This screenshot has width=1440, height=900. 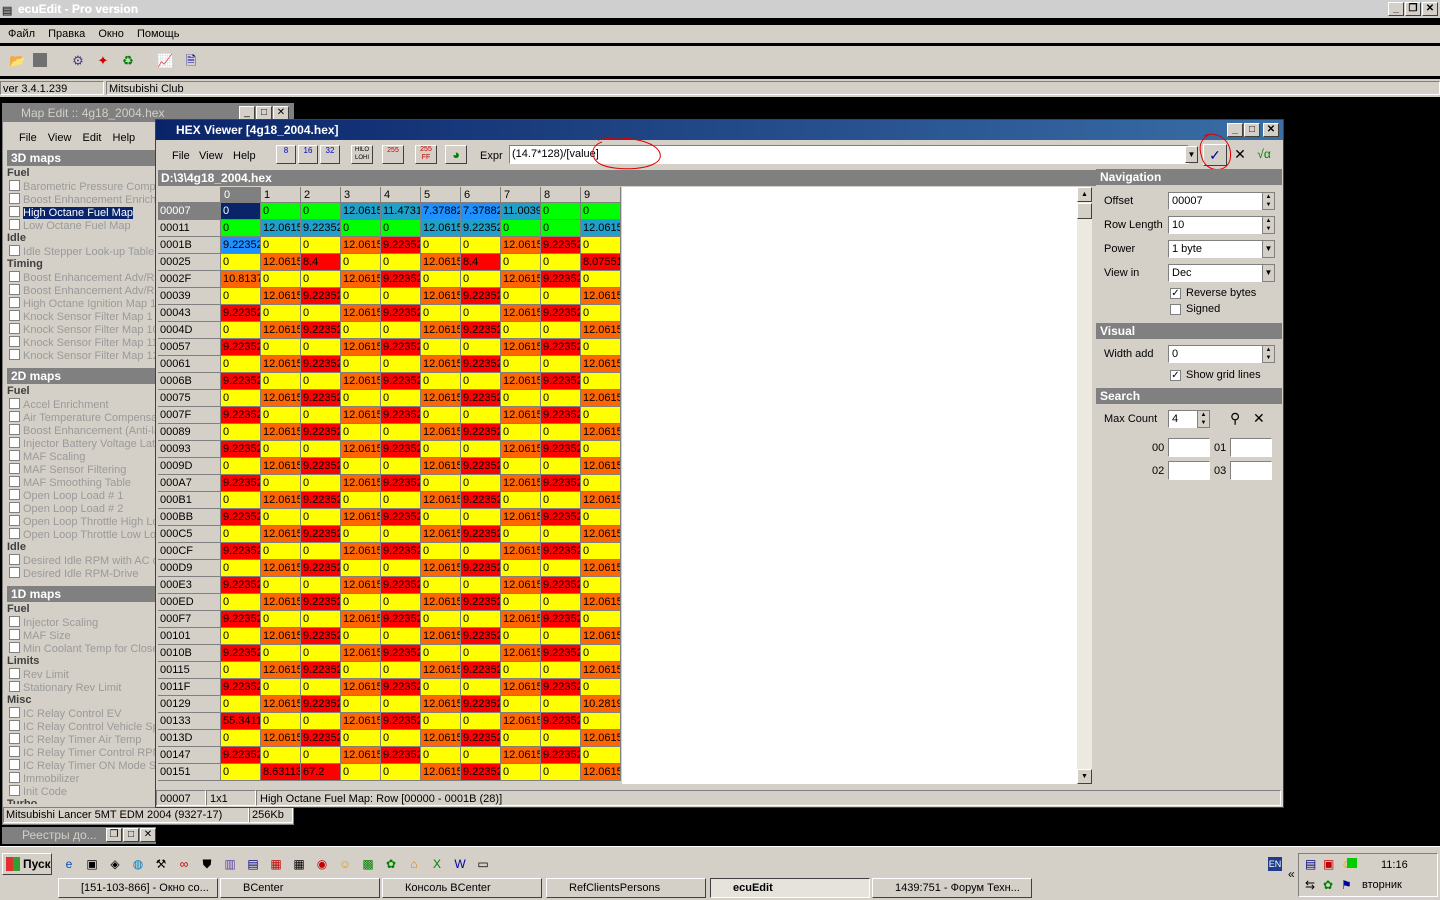 I want to click on map-item: Open Loop Load # 1, so click(x=83, y=495).